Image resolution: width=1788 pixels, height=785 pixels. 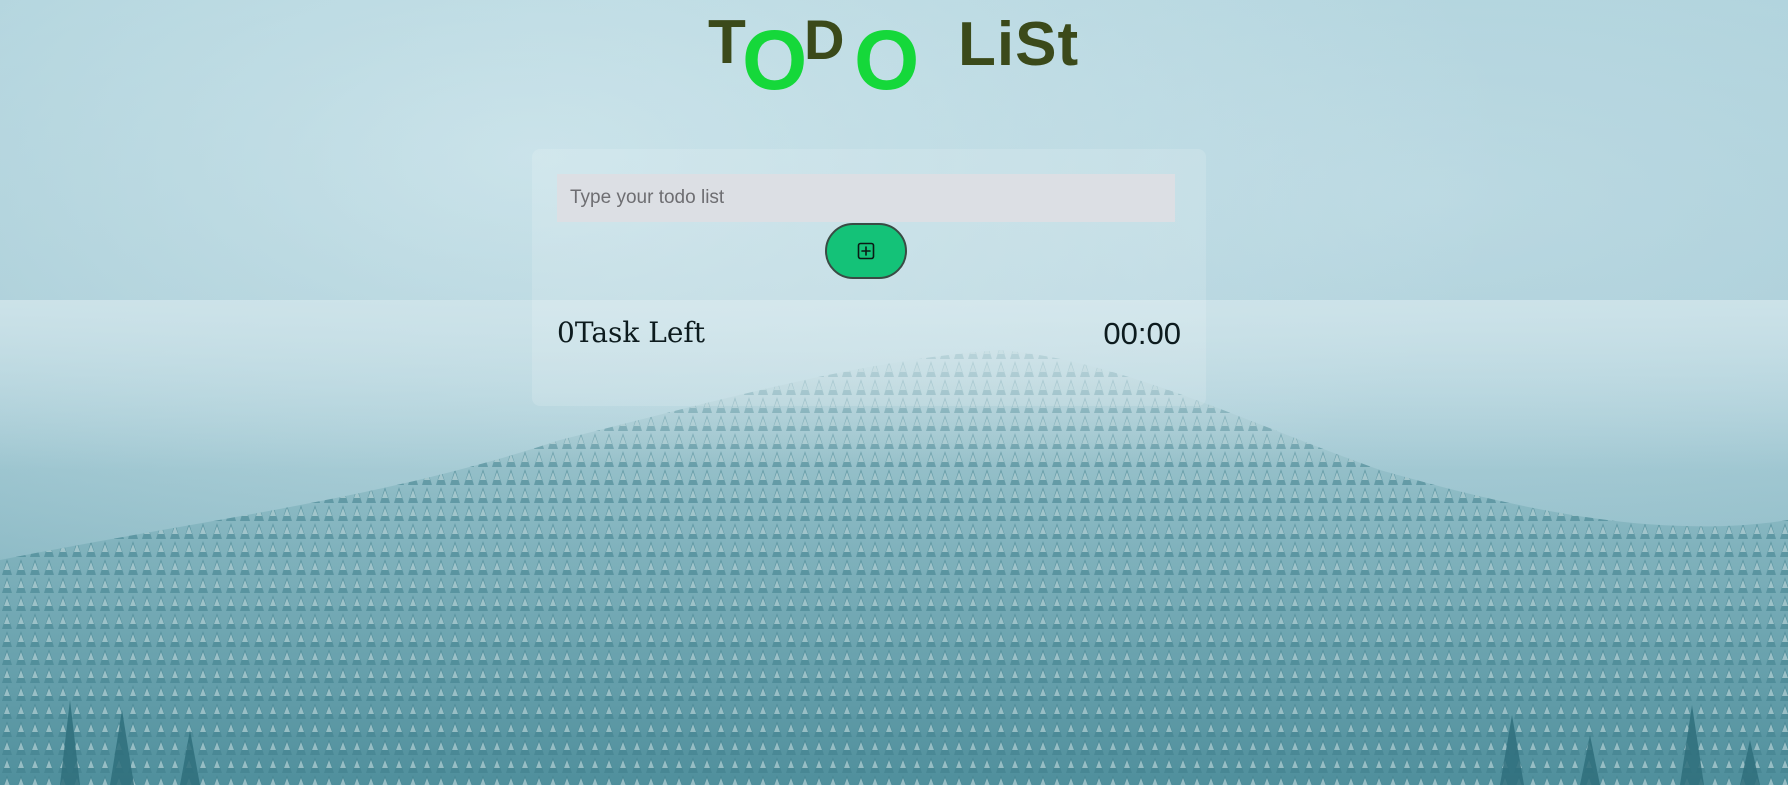 I want to click on todo-card: 0Task Left 00:00, so click(x=869, y=277).